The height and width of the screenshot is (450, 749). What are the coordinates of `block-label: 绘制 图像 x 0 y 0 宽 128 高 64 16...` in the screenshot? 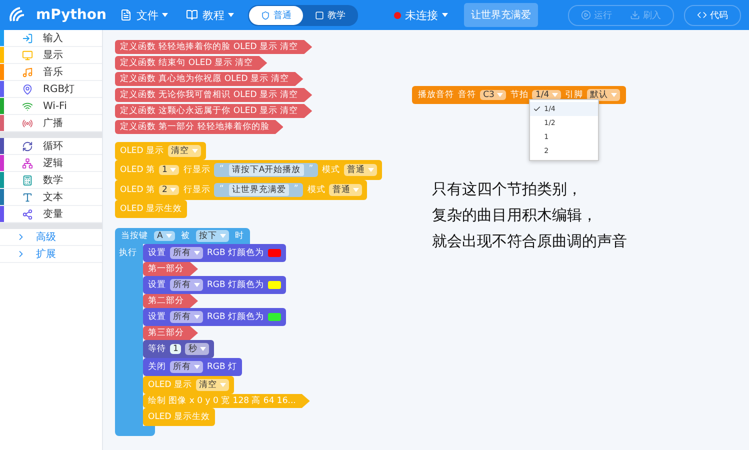 It's located at (222, 401).